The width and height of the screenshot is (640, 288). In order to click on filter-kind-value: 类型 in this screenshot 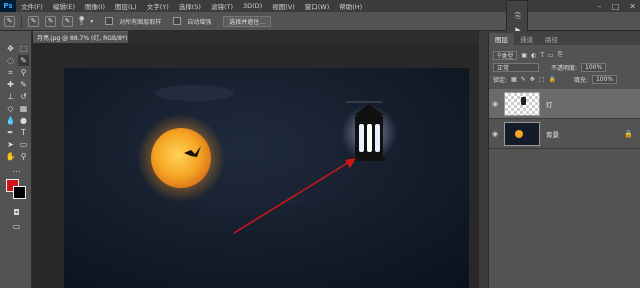, I will do `click(507, 56)`.